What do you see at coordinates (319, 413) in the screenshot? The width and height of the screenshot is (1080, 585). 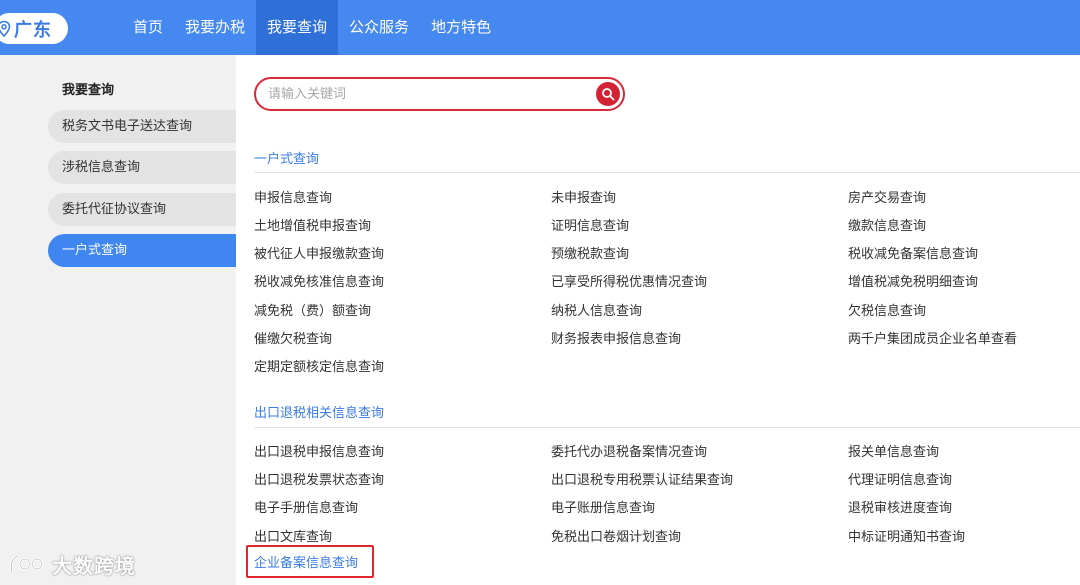 I see `section-title-export-refund: 出口退税相关信息查询` at bounding box center [319, 413].